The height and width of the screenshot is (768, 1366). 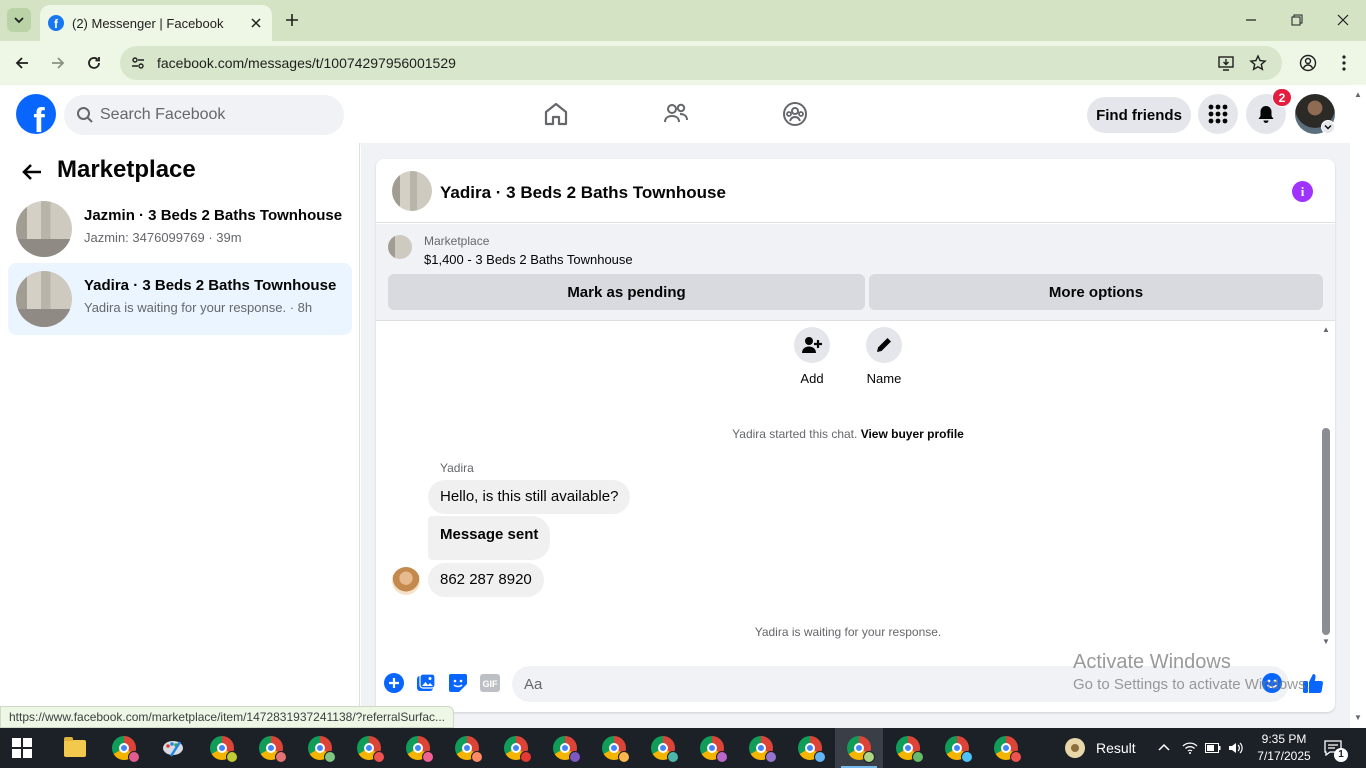 I want to click on photo-attach-icon, so click(x=426, y=683).